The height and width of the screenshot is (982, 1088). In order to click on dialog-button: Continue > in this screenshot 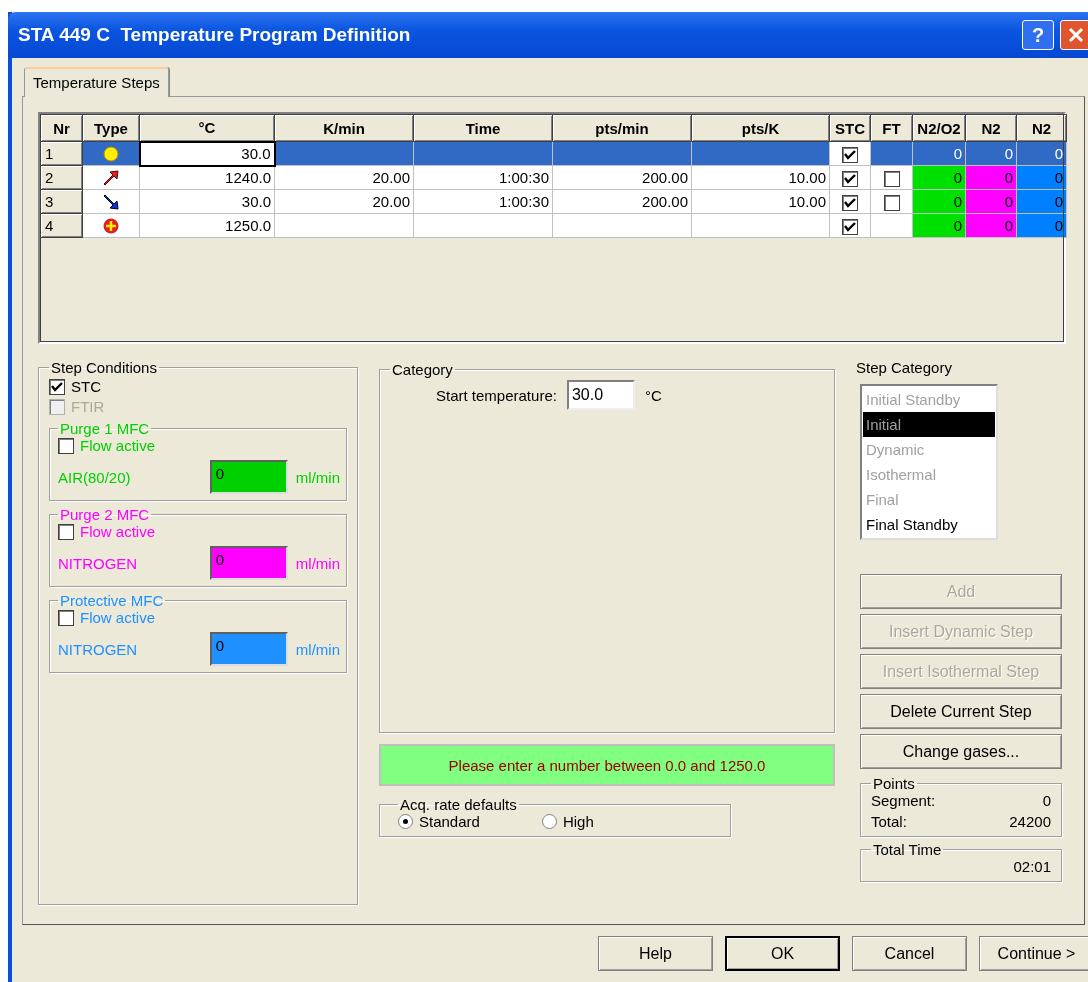, I will do `click(1033, 953)`.